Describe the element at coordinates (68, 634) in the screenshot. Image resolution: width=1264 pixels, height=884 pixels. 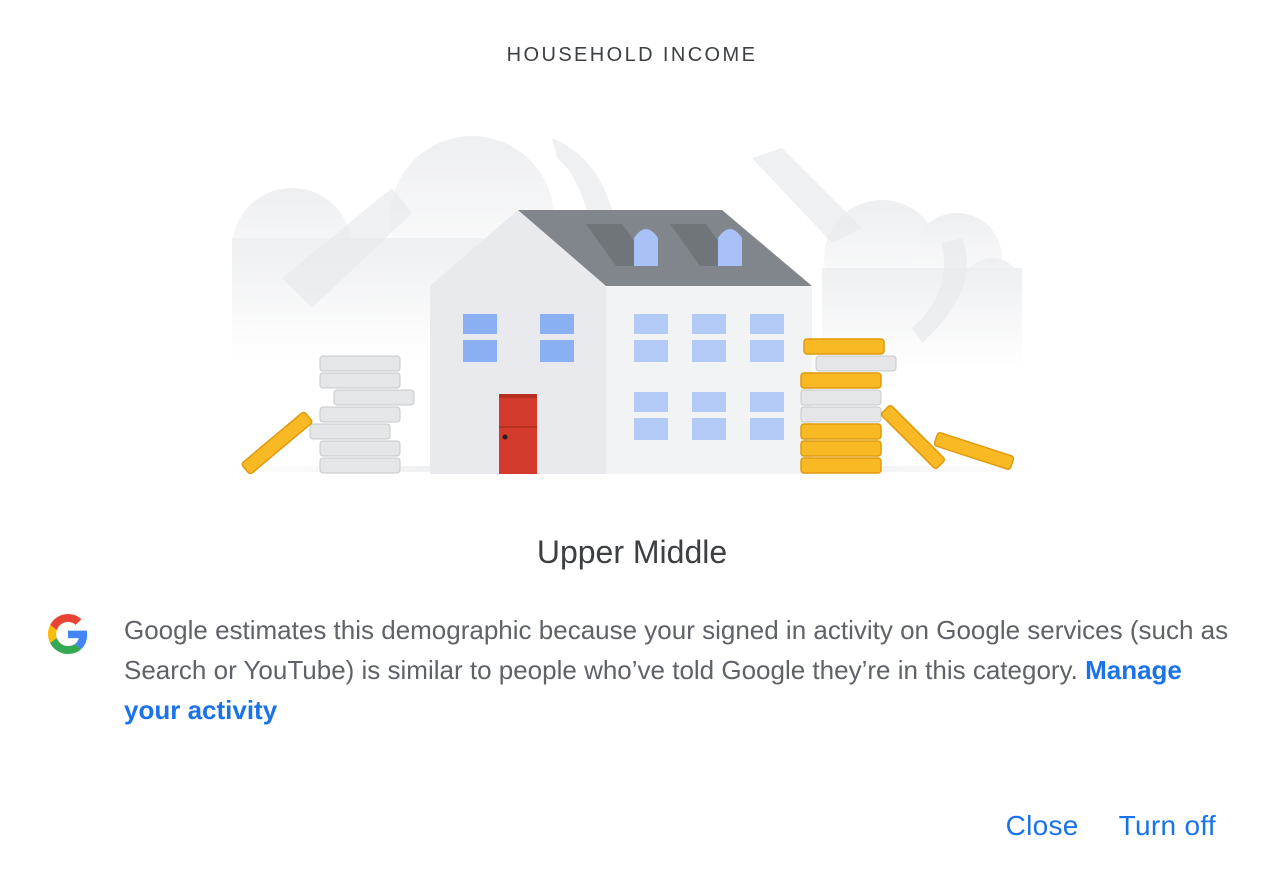
I see `google-g-icon` at that location.